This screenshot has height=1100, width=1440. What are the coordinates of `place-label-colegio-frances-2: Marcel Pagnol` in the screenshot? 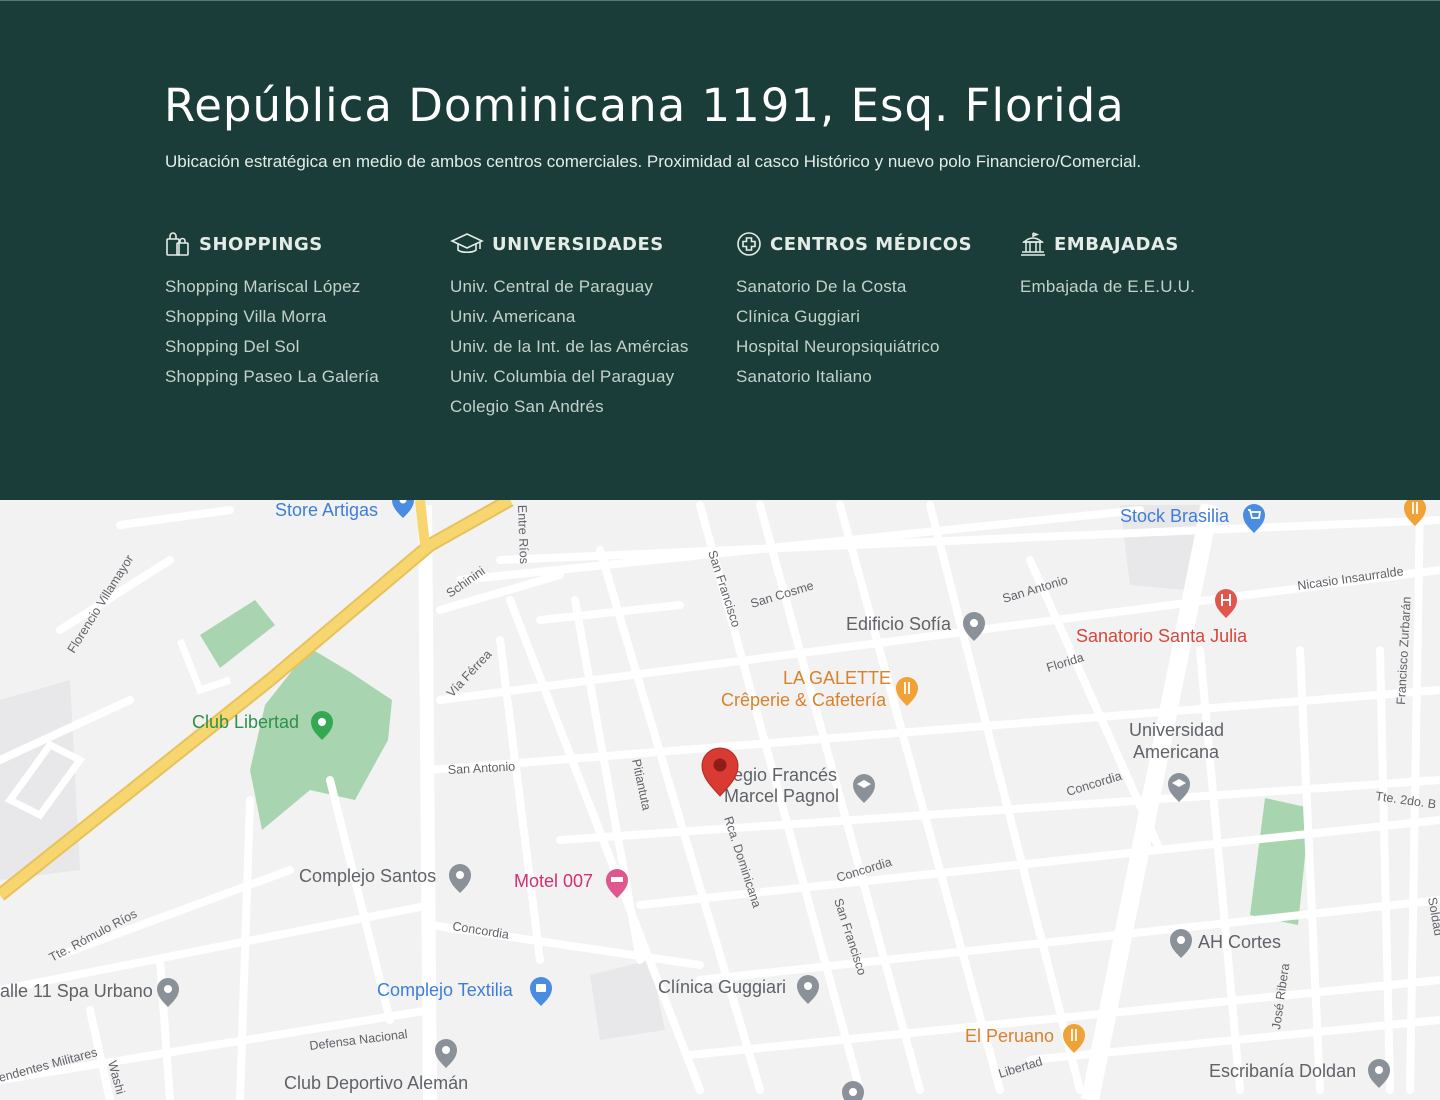 It's located at (781, 796).